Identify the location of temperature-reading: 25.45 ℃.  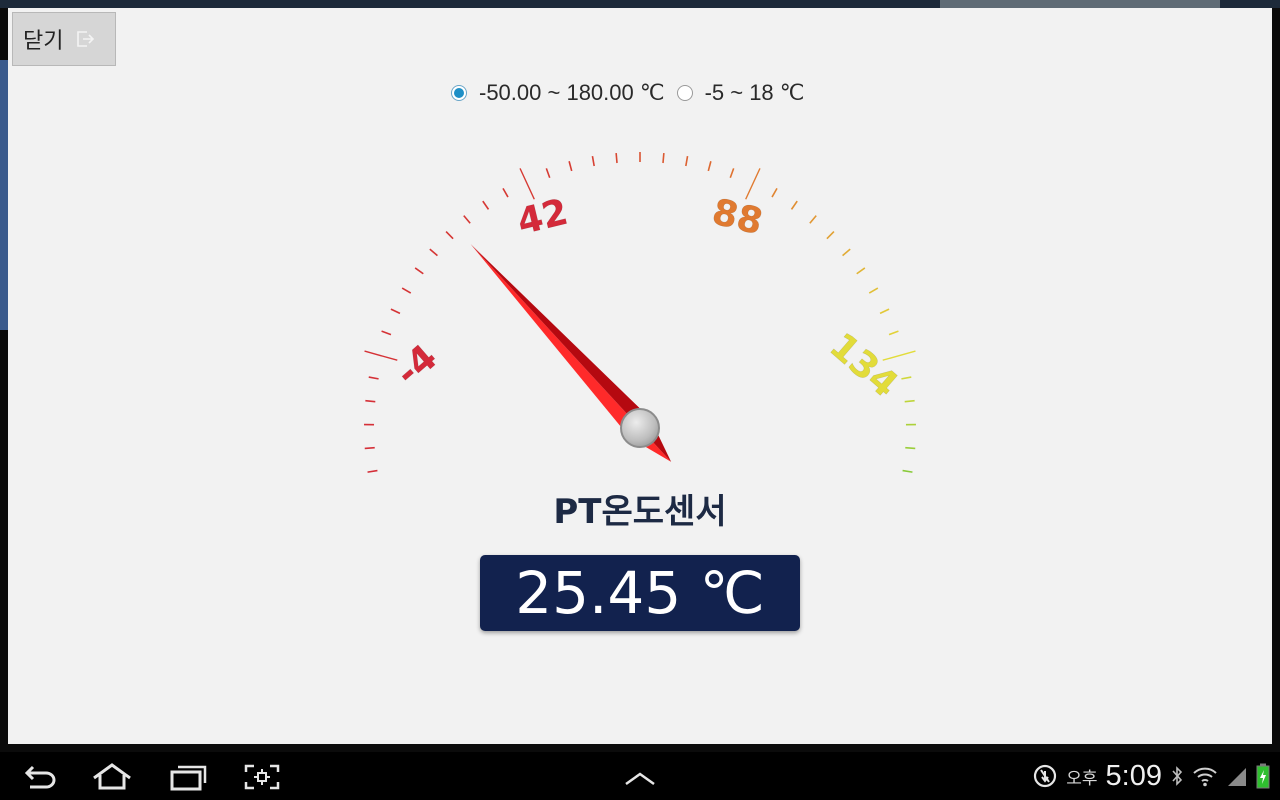
(640, 593).